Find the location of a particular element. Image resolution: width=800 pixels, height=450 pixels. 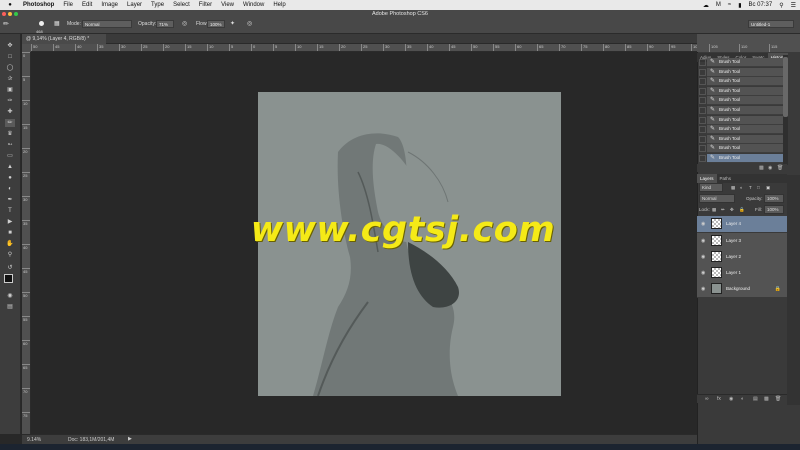

menu-photoshop: Photoshop is located at coordinates (38, 5).